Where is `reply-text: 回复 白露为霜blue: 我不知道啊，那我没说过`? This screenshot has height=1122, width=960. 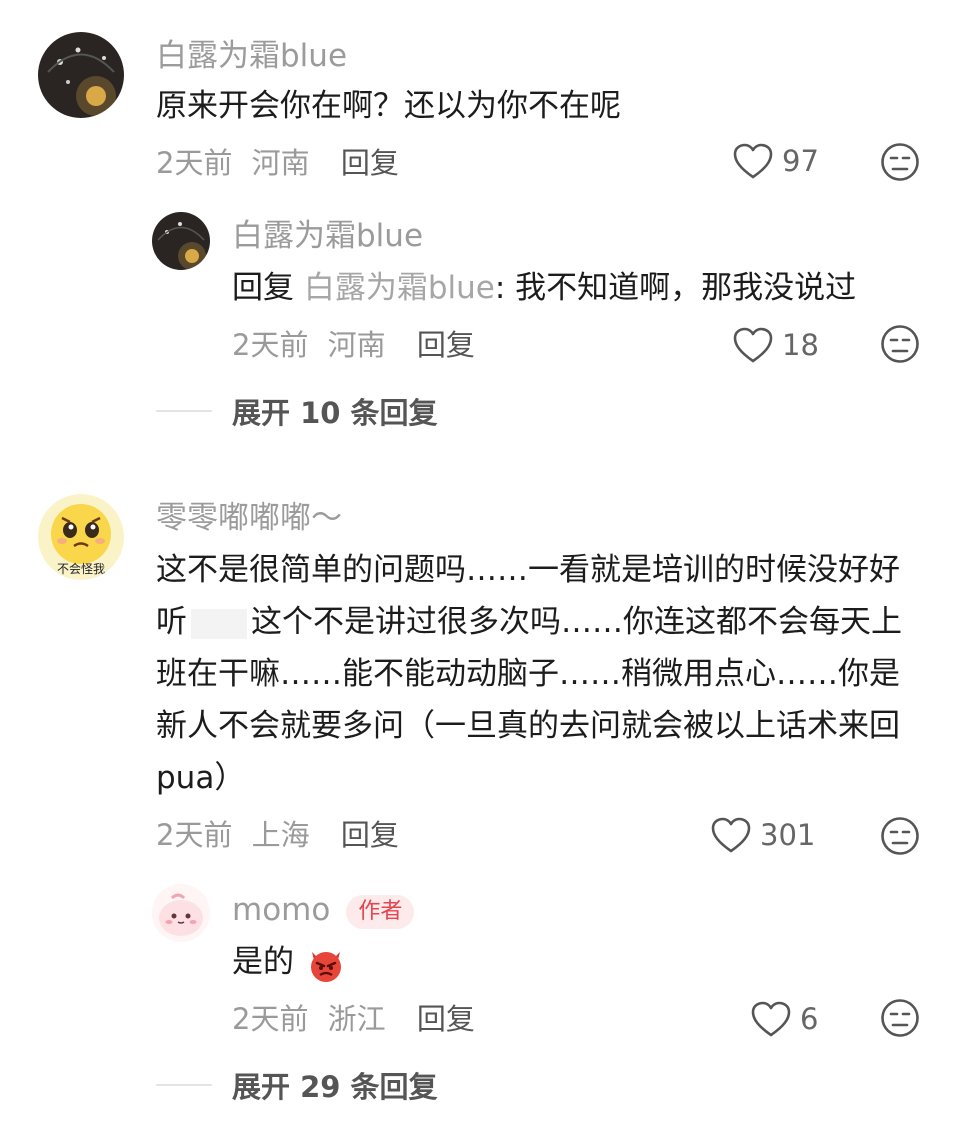
reply-text: 回复 白露为霜blue: 我不知道啊，那我没说过 is located at coordinates (582, 288).